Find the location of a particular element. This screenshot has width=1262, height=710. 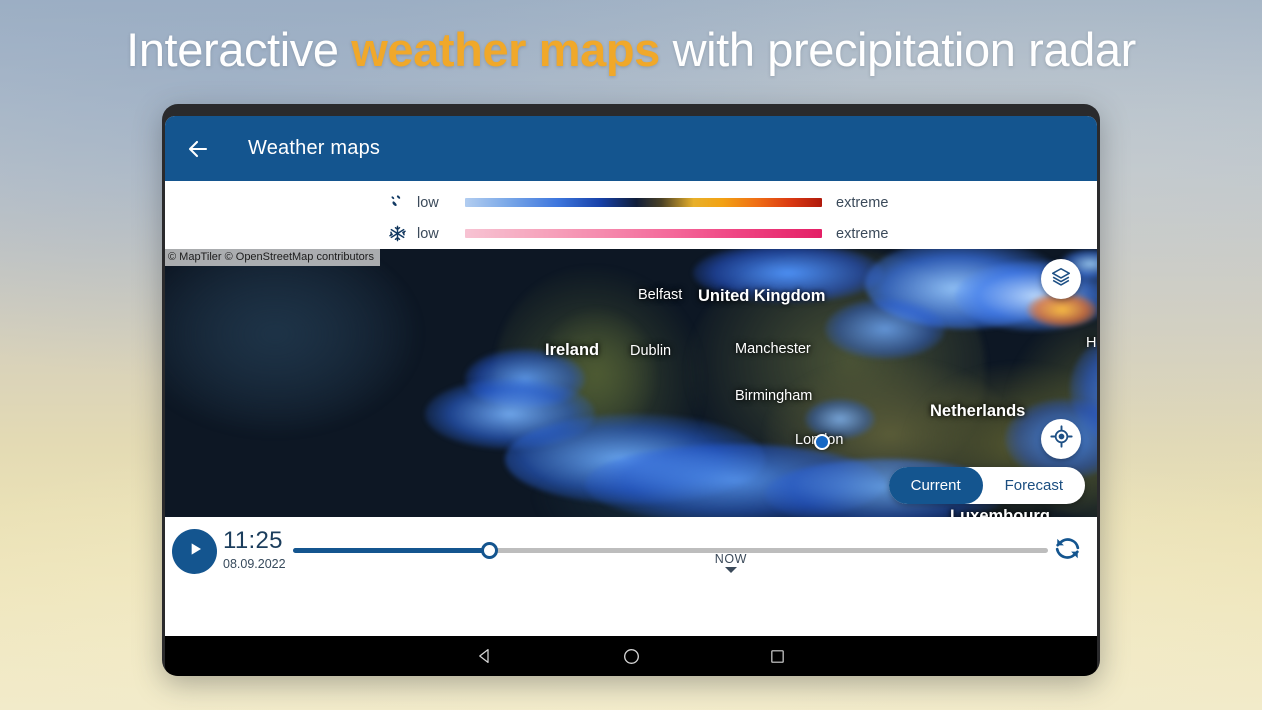

legend-row-snow: low extreme is located at coordinates (631, 233).